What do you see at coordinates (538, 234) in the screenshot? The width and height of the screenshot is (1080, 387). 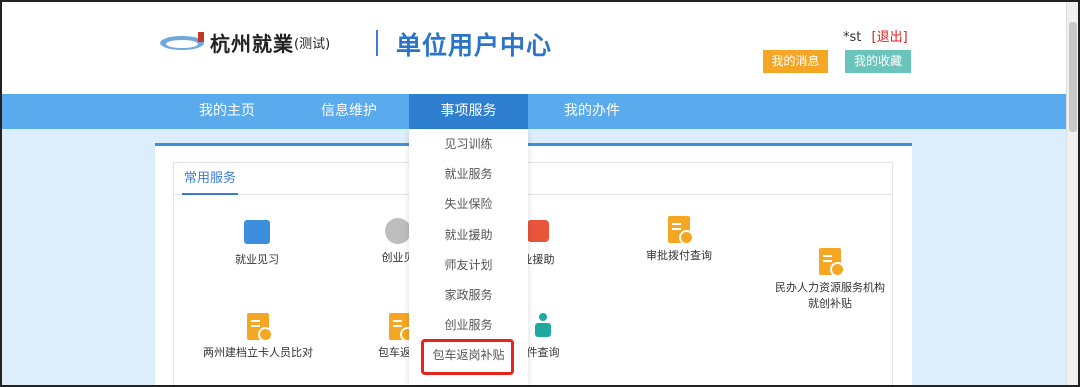 I see `handshake-icon` at bounding box center [538, 234].